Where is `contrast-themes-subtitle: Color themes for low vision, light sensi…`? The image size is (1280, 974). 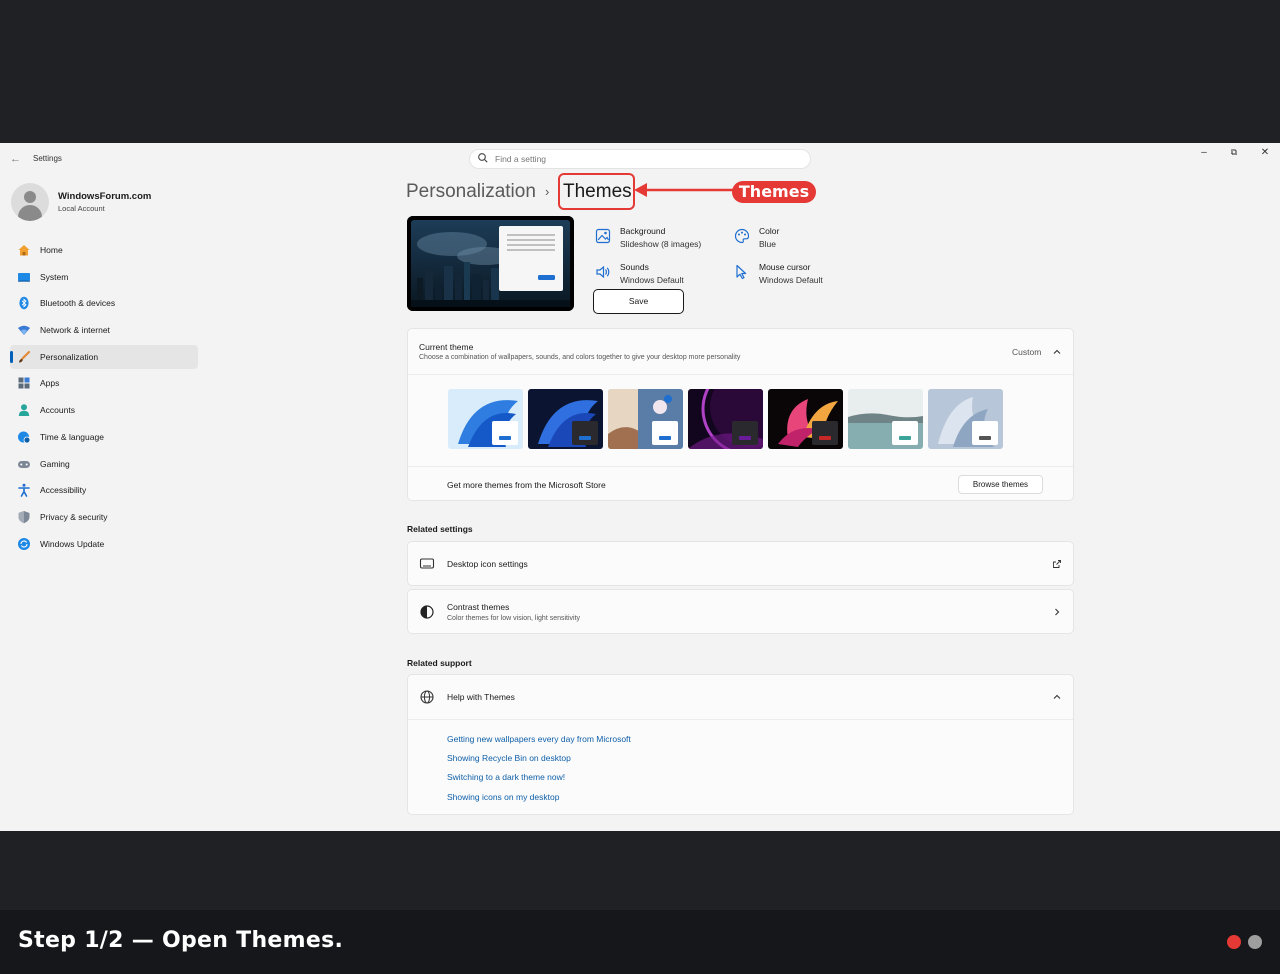
contrast-themes-subtitle: Color themes for low vision, light sensi… is located at coordinates (514, 618).